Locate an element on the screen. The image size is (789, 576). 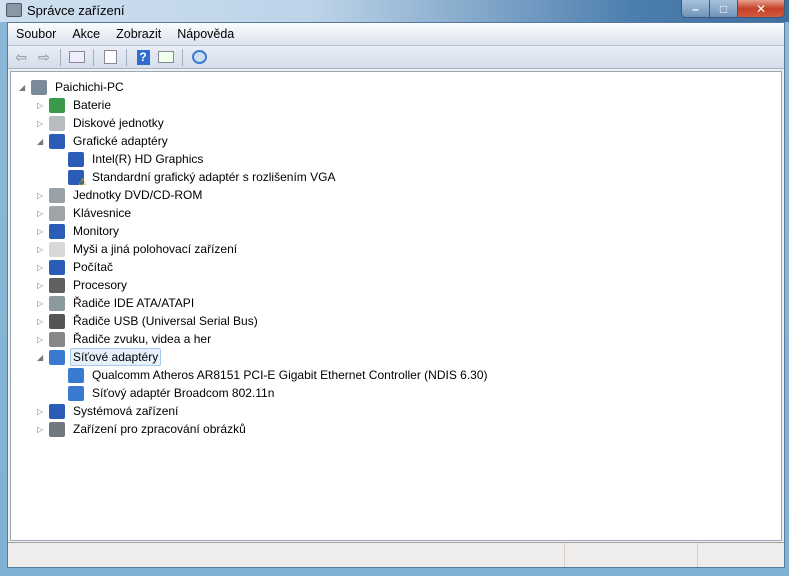
battery-icon is located at coordinates (57, 105).